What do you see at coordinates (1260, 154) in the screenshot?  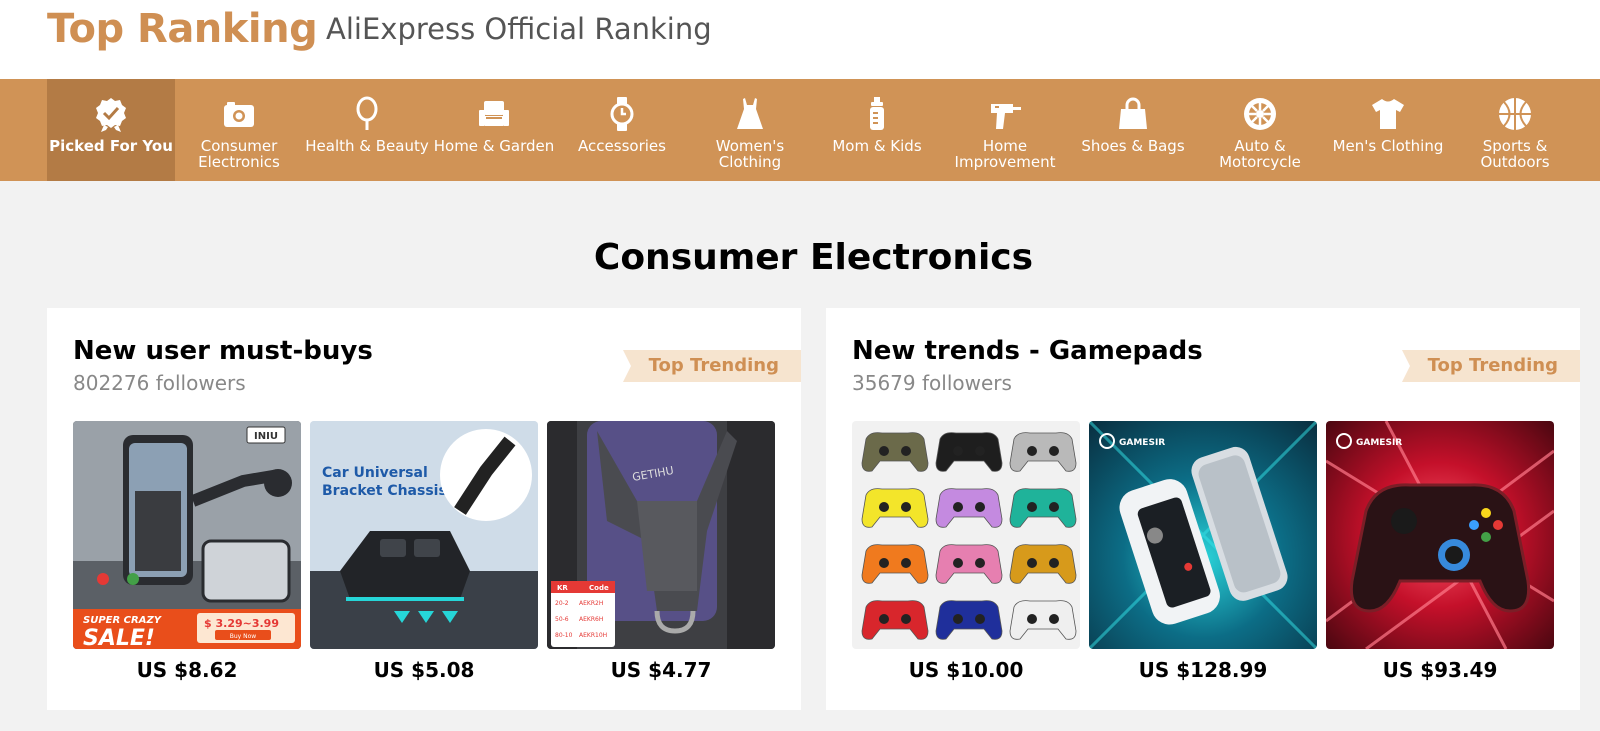 I see `category-label: Auto & Motorcycle` at bounding box center [1260, 154].